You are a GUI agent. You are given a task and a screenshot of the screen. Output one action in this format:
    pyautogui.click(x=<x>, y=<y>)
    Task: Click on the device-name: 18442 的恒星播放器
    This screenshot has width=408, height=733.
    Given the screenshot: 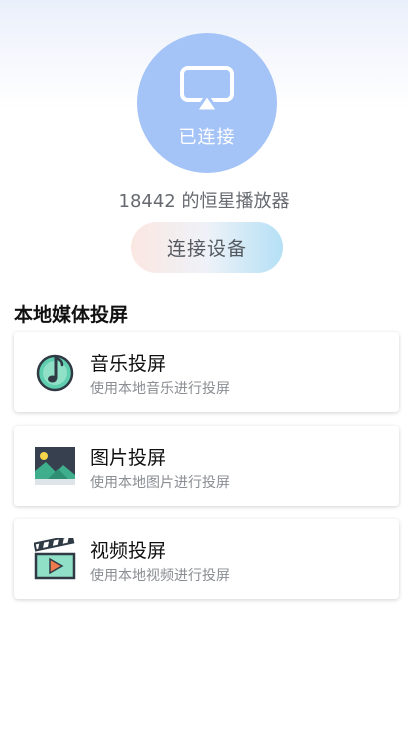 What is the action you would take?
    pyautogui.click(x=204, y=201)
    